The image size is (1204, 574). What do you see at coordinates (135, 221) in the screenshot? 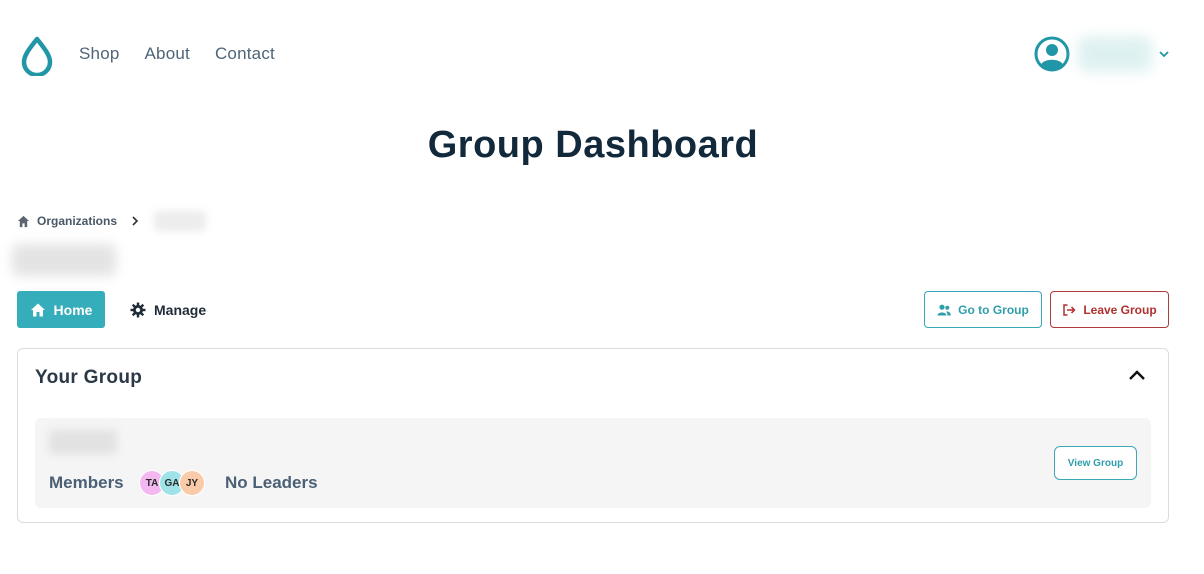
I see `chevron-right-icon` at bounding box center [135, 221].